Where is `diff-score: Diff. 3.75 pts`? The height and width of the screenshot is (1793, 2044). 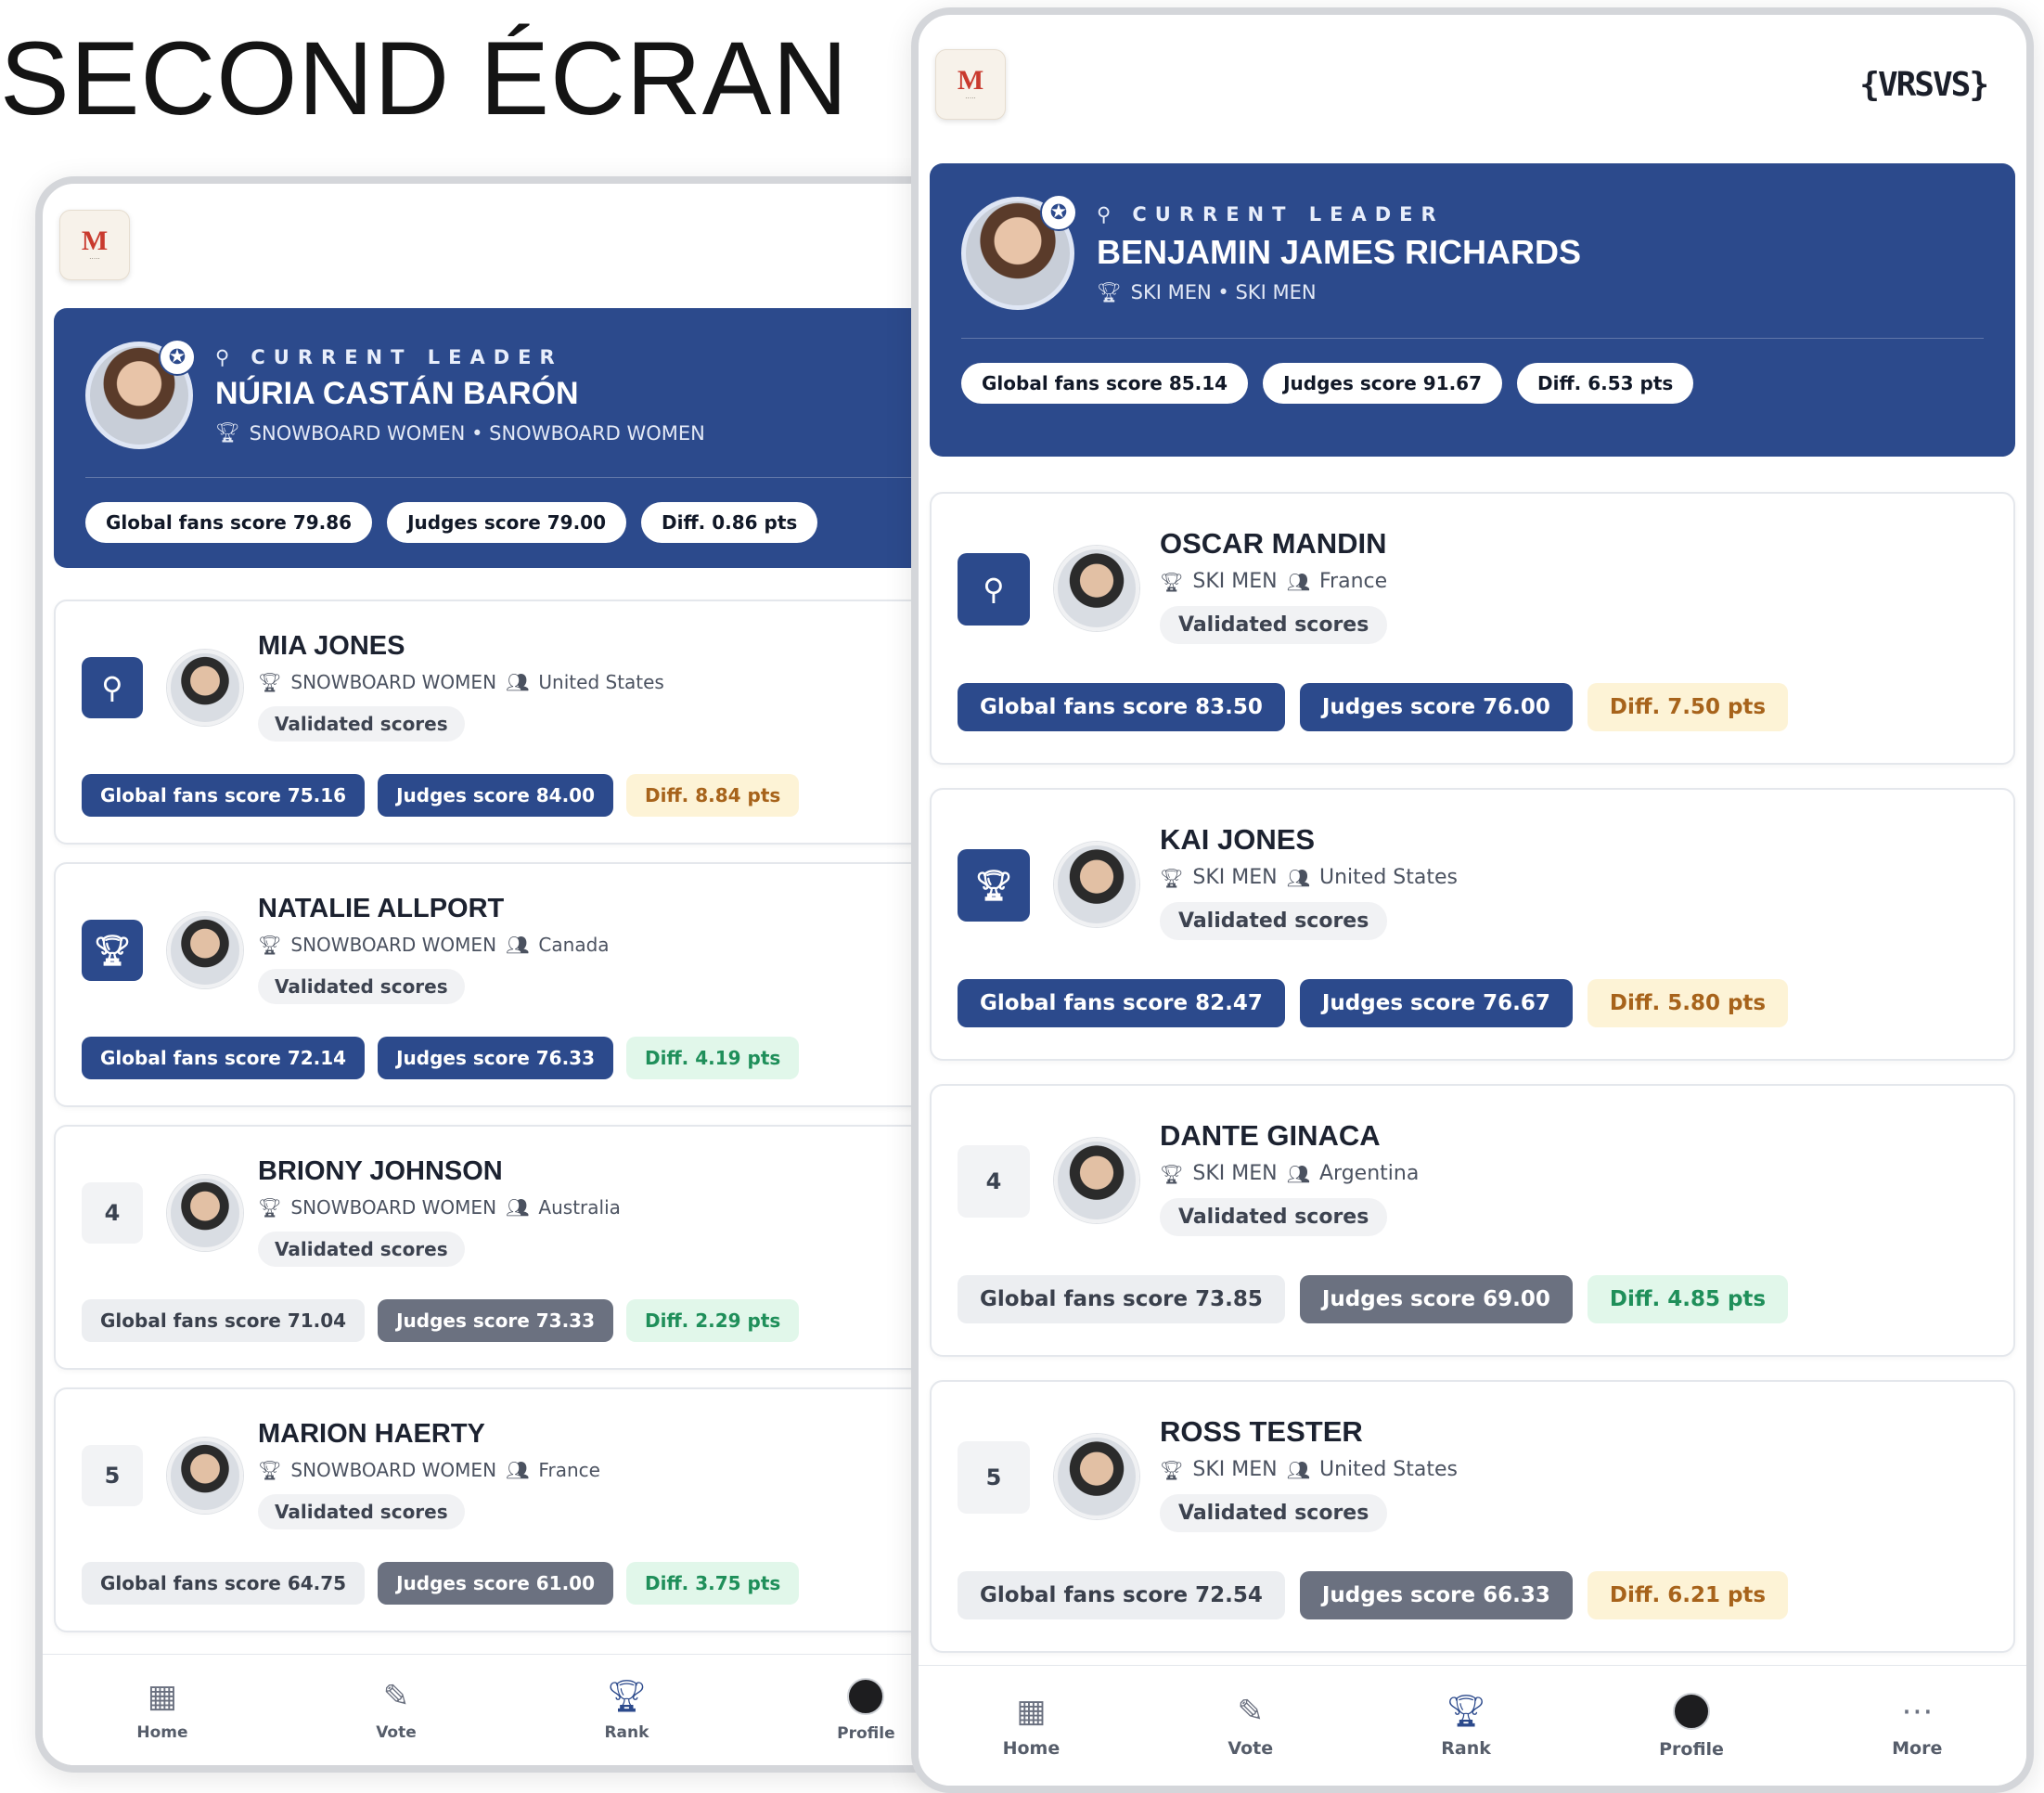
diff-score: Diff. 3.75 pts is located at coordinates (713, 1583).